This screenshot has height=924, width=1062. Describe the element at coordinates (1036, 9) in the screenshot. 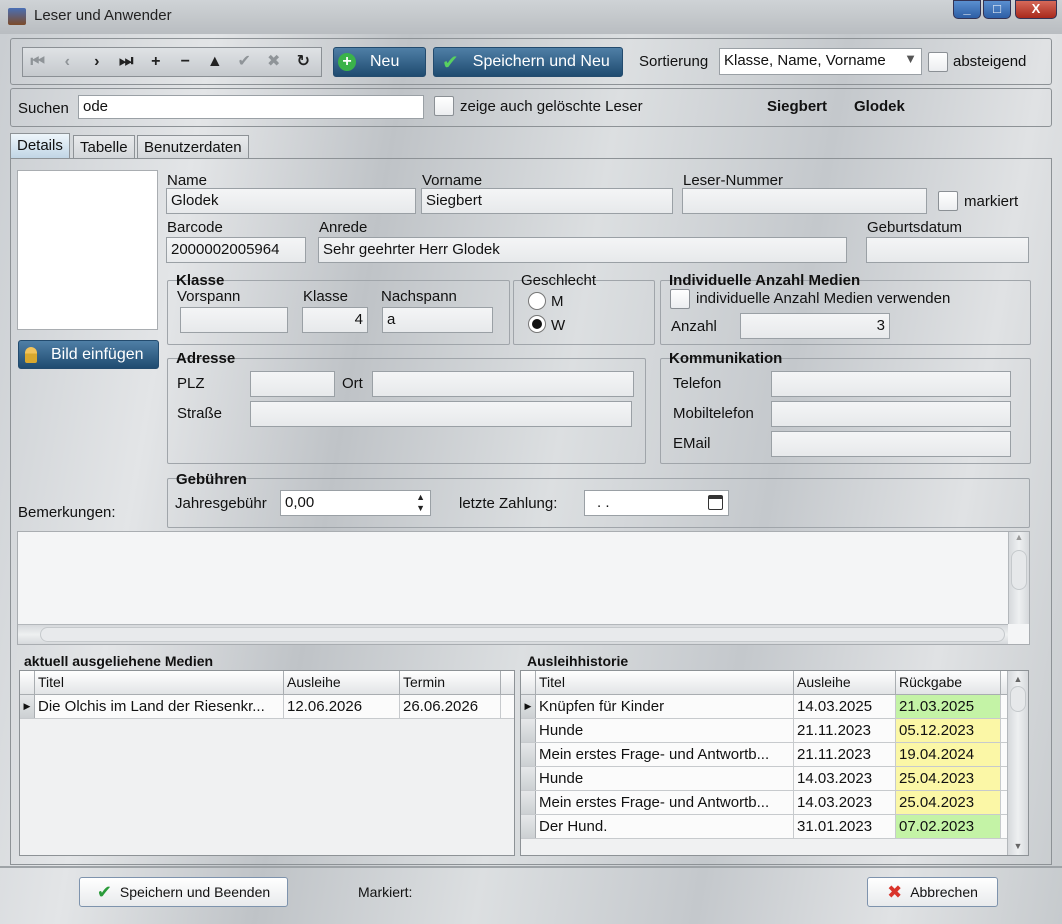

I see `close-button: X` at that location.